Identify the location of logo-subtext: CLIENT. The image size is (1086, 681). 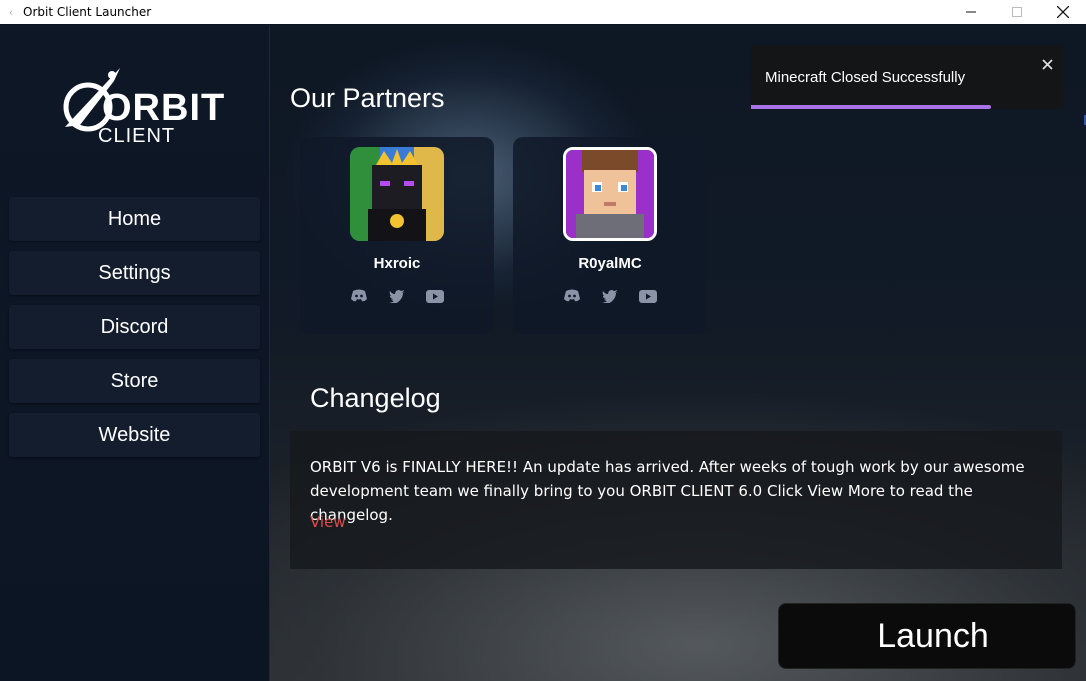
(137, 136).